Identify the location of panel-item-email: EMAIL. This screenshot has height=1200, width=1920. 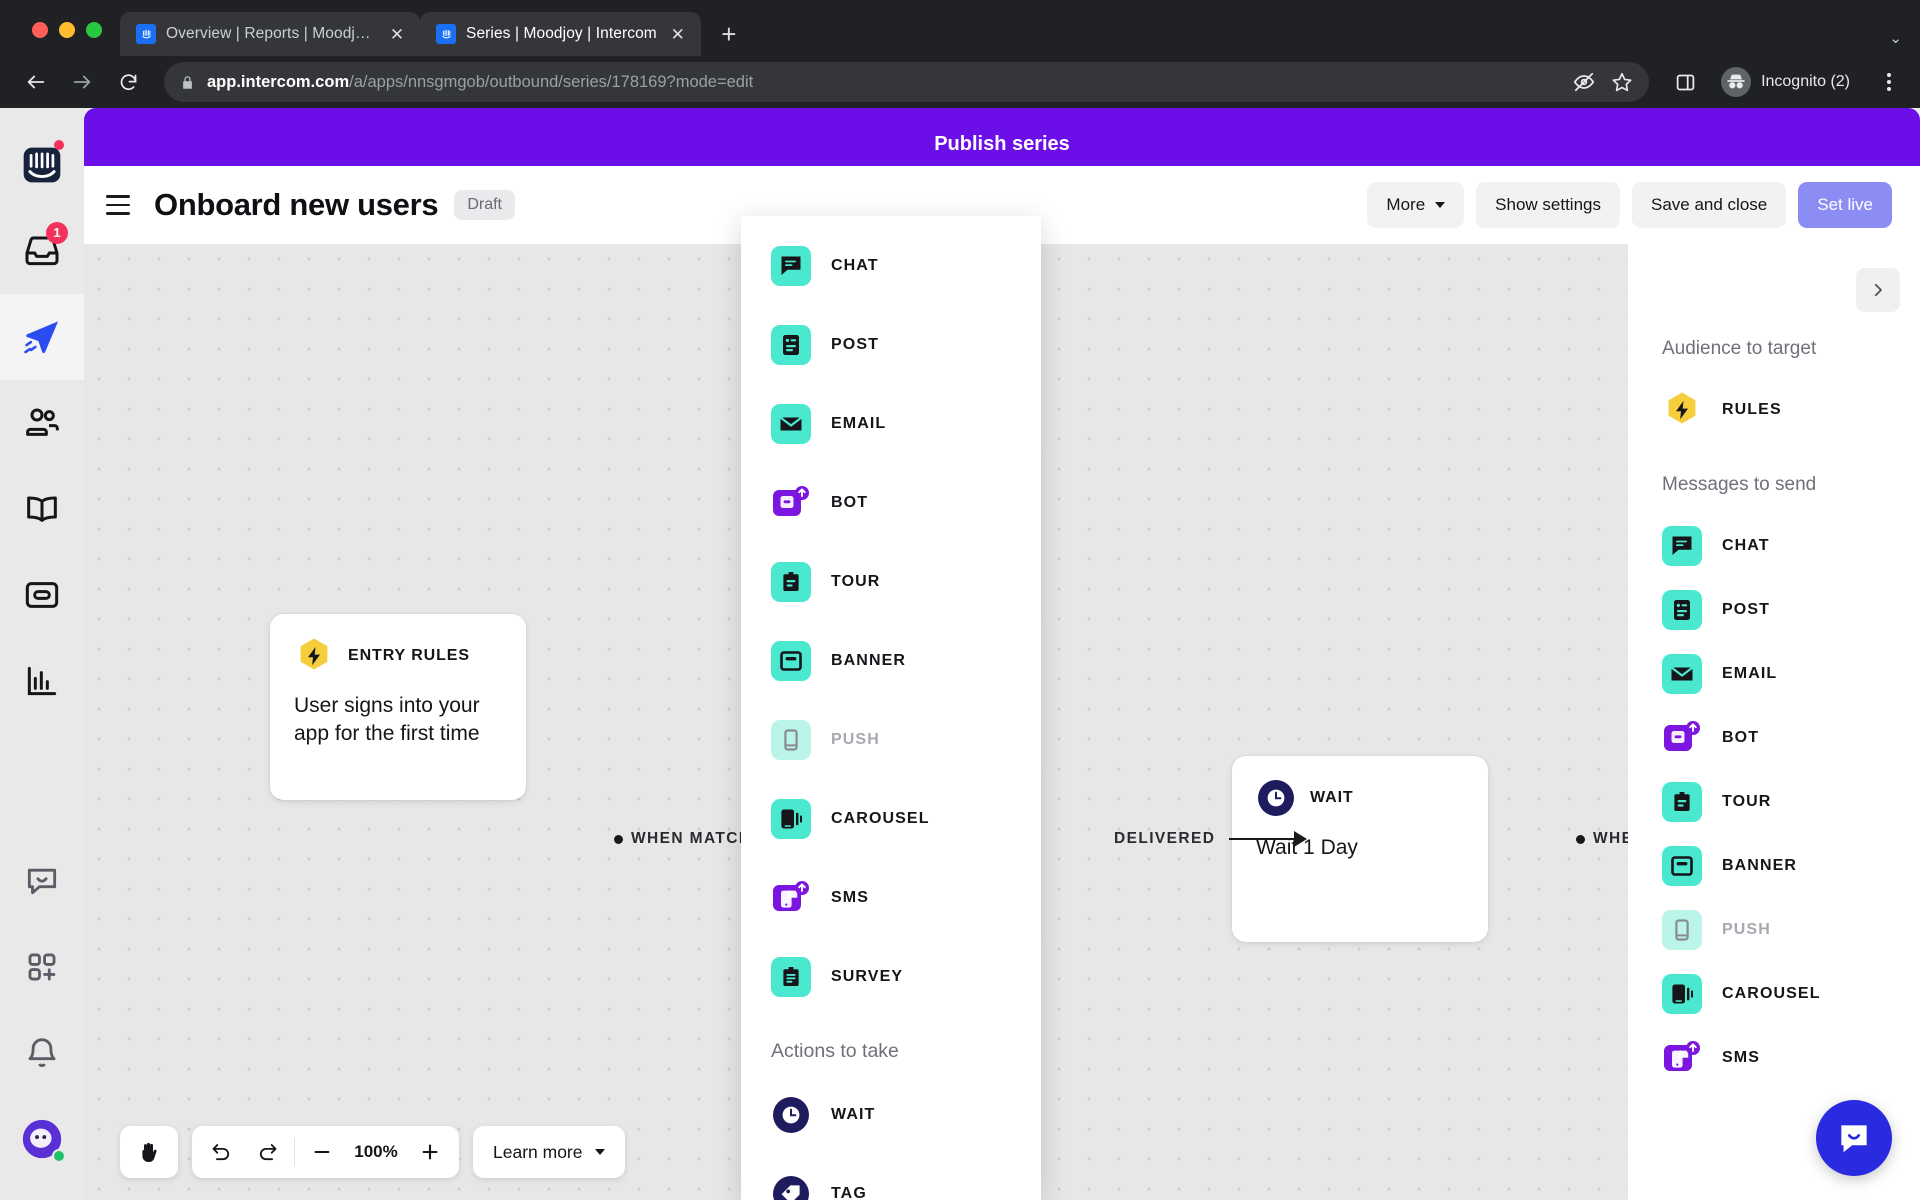
(1774, 674).